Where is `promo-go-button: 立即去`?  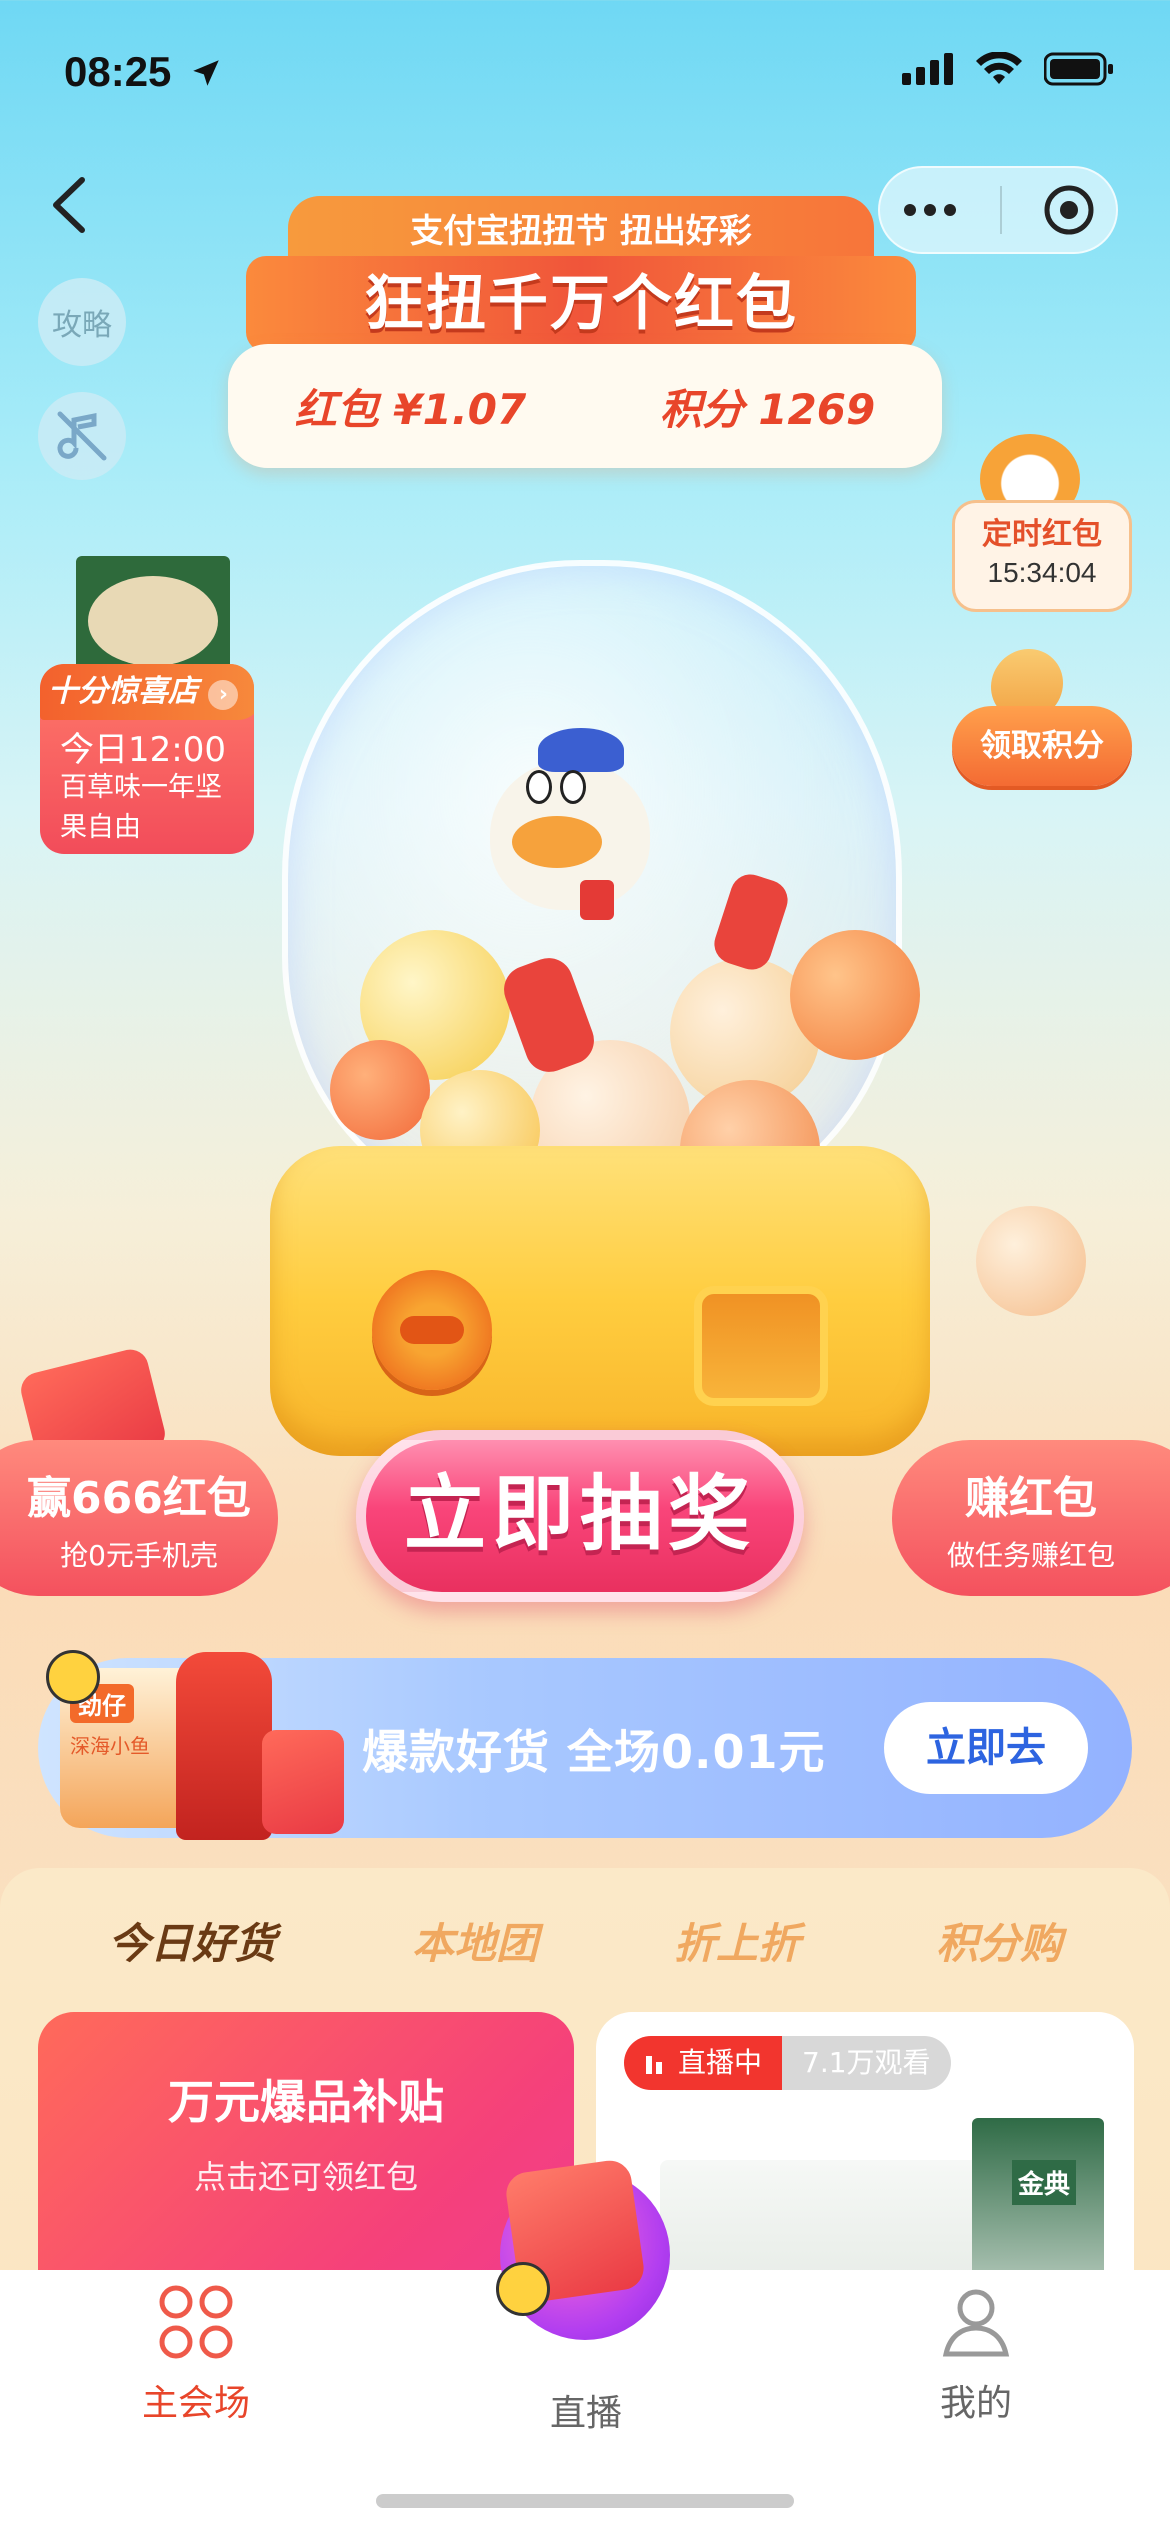 promo-go-button: 立即去 is located at coordinates (986, 1748).